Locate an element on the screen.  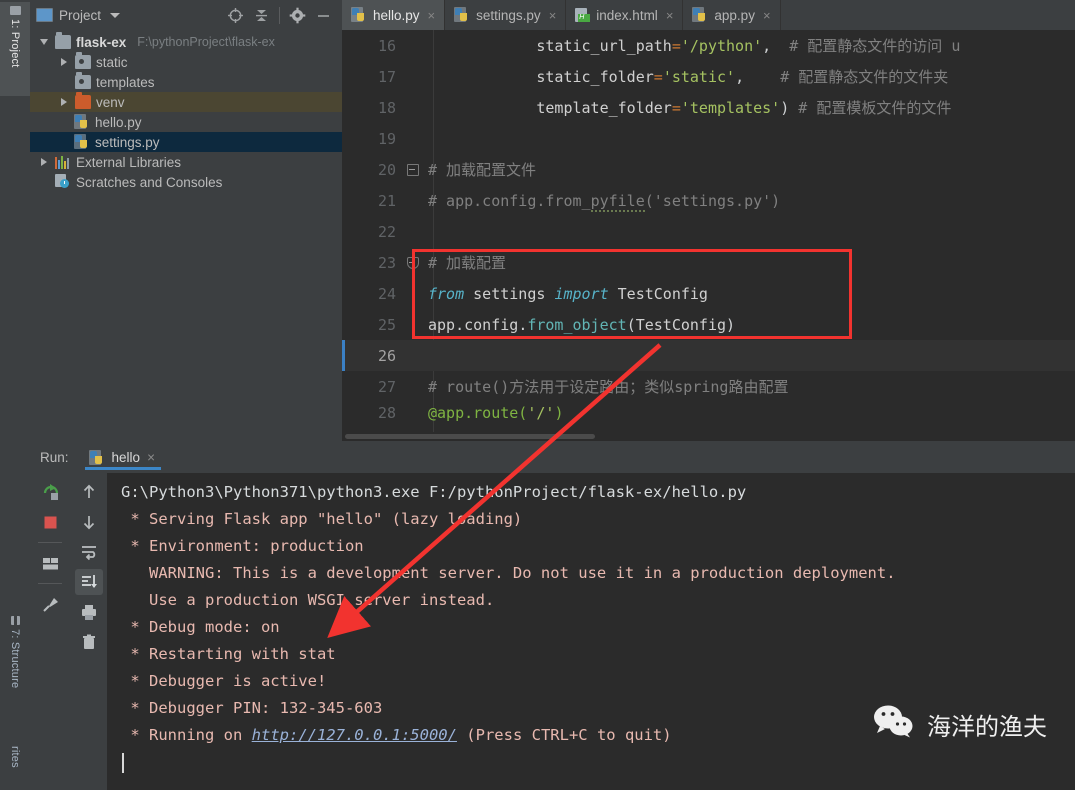
chevron-down-icon is located at coordinates (115, 15).